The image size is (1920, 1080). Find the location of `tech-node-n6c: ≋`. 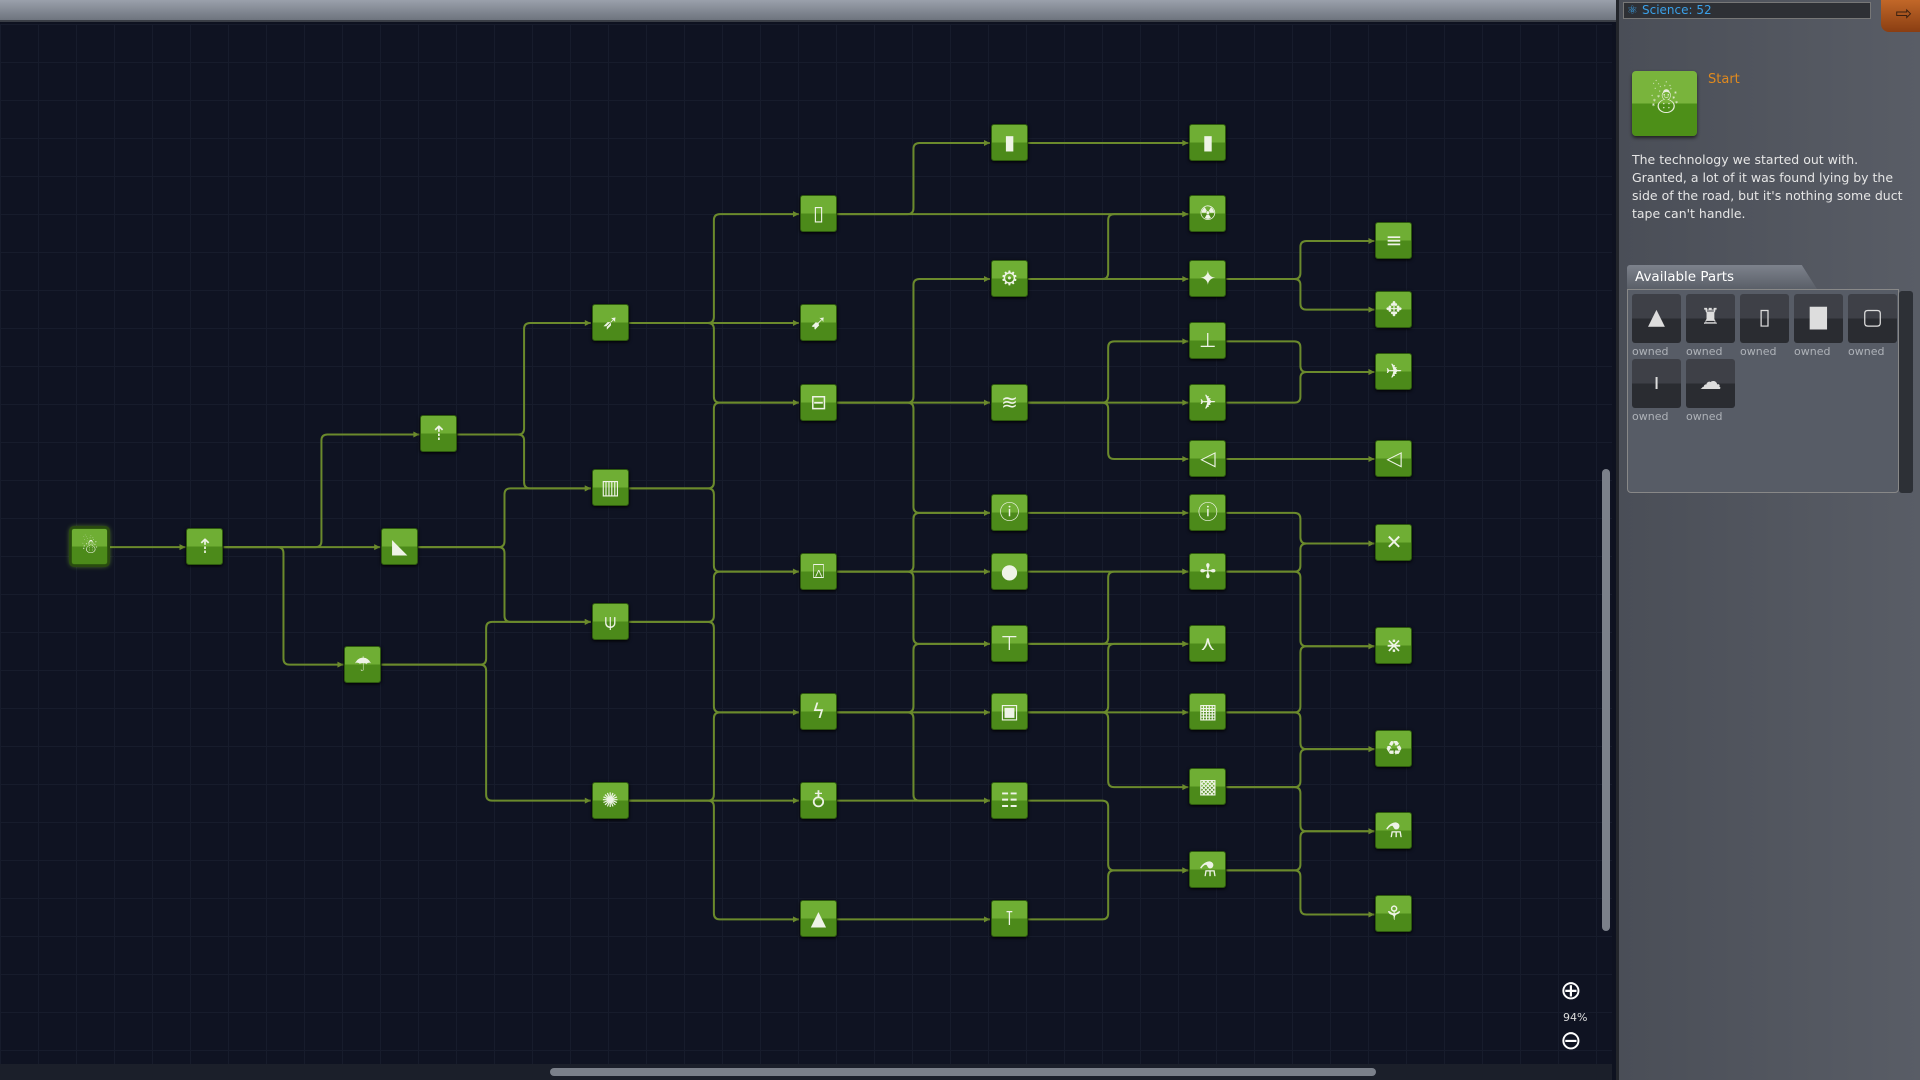

tech-node-n6c: ≋ is located at coordinates (1009, 402).